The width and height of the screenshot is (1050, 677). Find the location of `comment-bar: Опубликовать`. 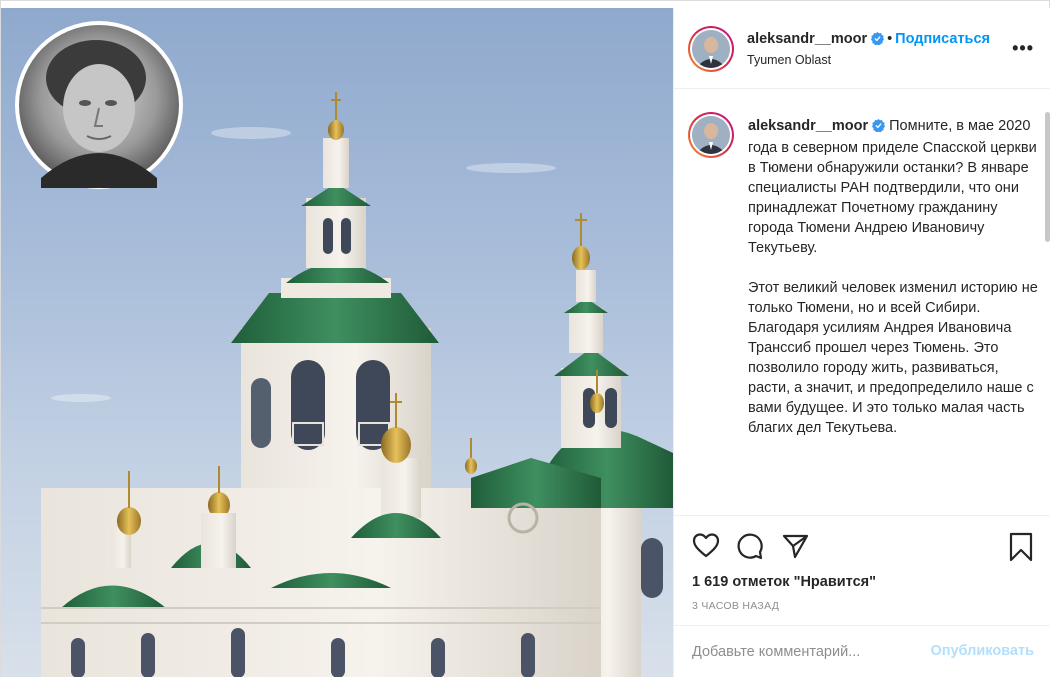

comment-bar: Опубликовать is located at coordinates (862, 651).